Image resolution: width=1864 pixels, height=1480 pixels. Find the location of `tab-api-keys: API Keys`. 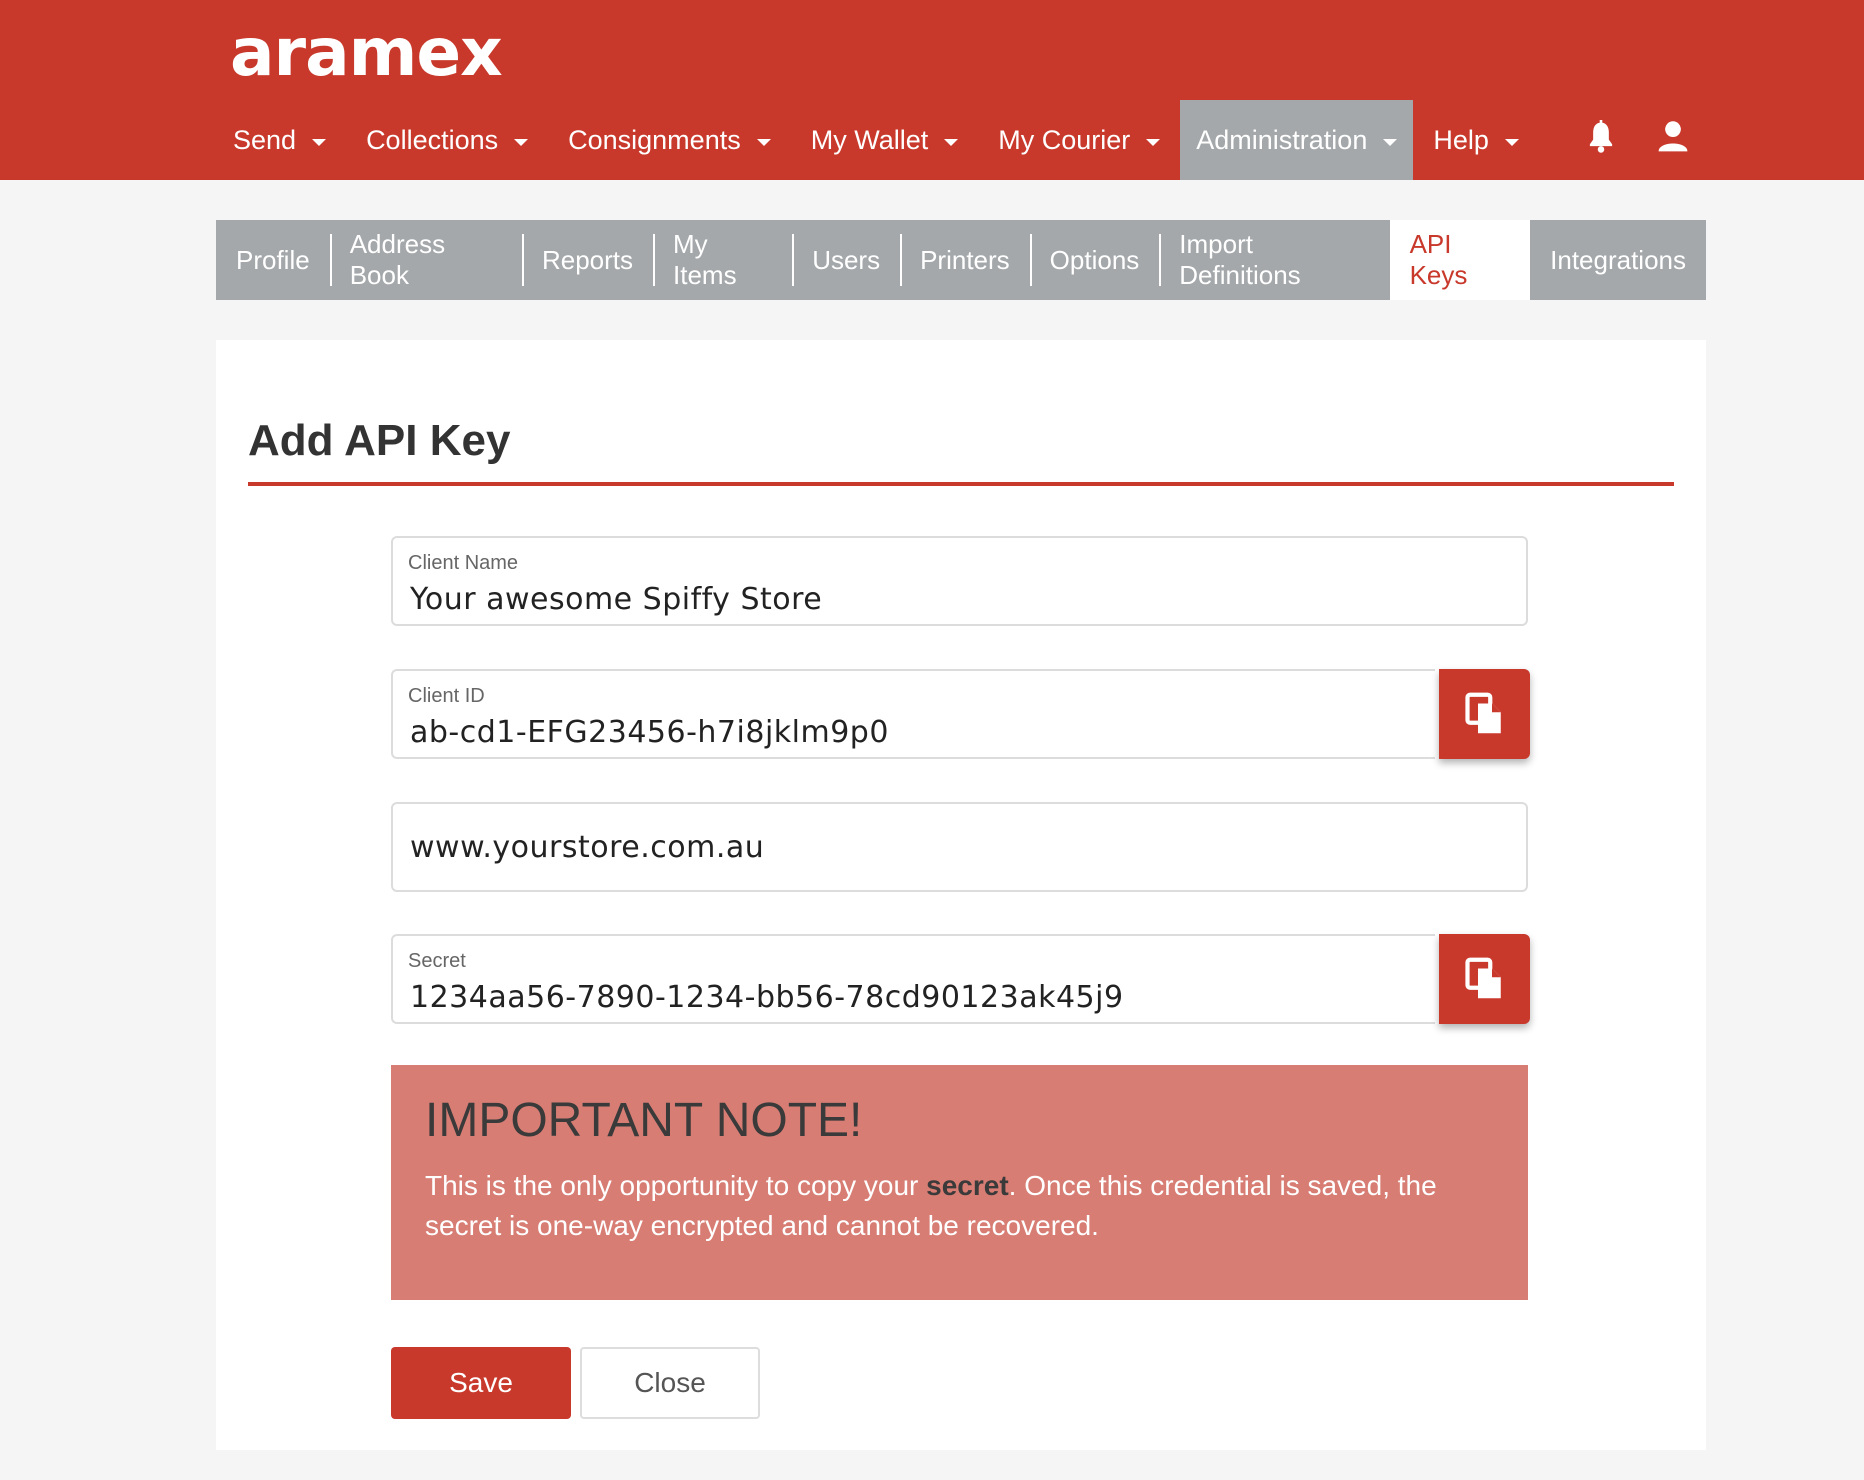

tab-api-keys: API Keys is located at coordinates (1460, 260).